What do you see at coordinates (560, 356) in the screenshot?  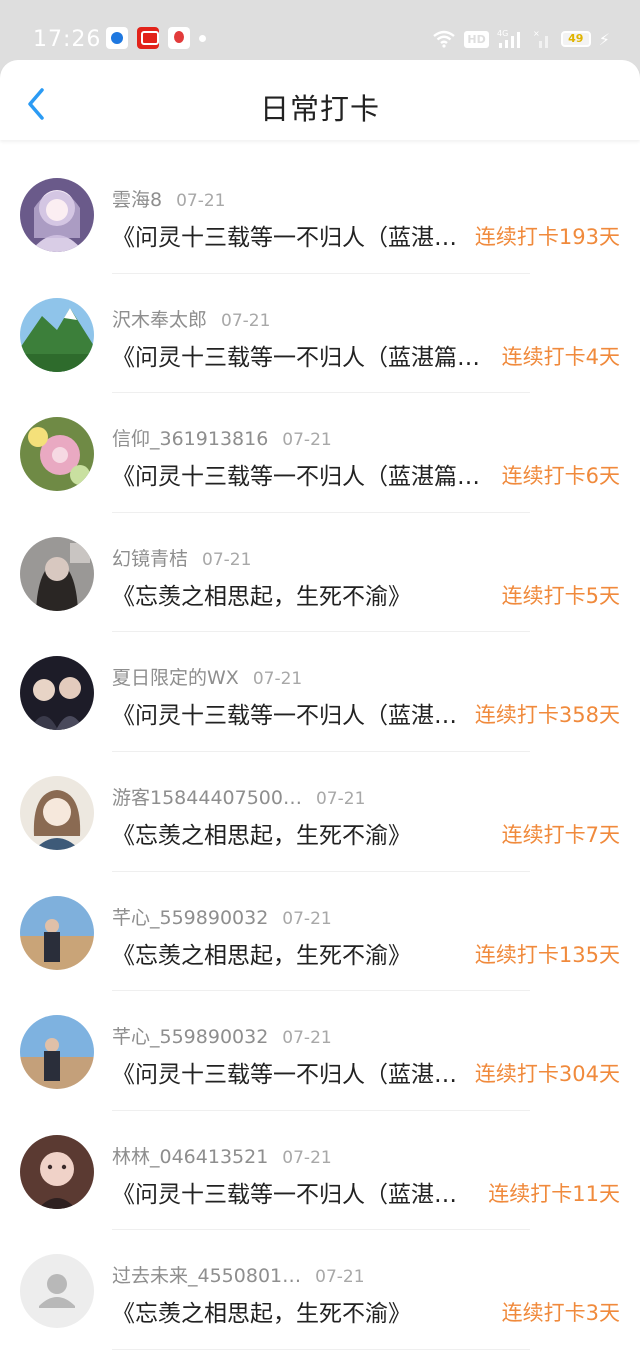 I see `streak-badge: 连续打卡4天` at bounding box center [560, 356].